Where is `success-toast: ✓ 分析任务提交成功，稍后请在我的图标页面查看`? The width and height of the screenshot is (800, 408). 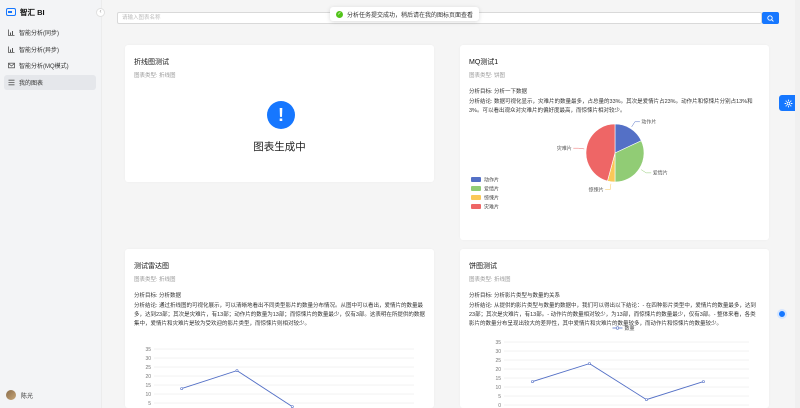 success-toast: ✓ 分析任务提交成功，稍后请在我的图标页面查看 is located at coordinates (405, 14).